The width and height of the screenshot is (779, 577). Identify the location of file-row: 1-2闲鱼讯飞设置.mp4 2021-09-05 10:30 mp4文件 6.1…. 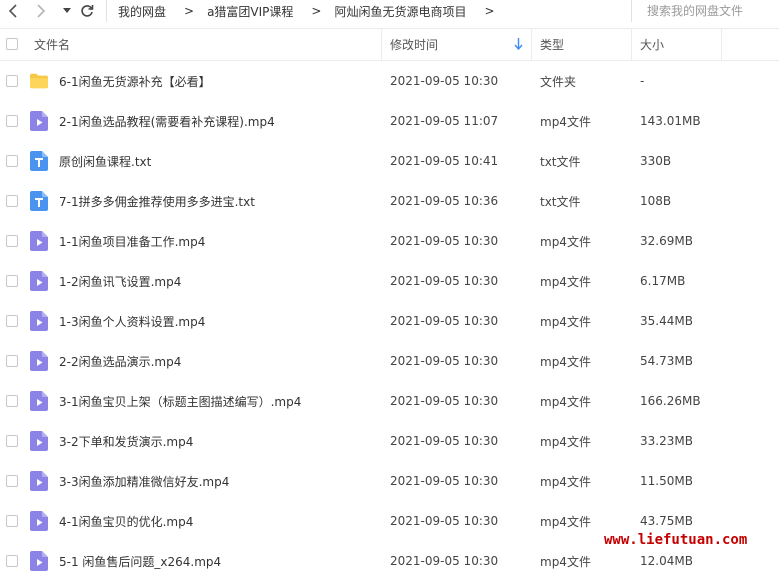
(389, 281).